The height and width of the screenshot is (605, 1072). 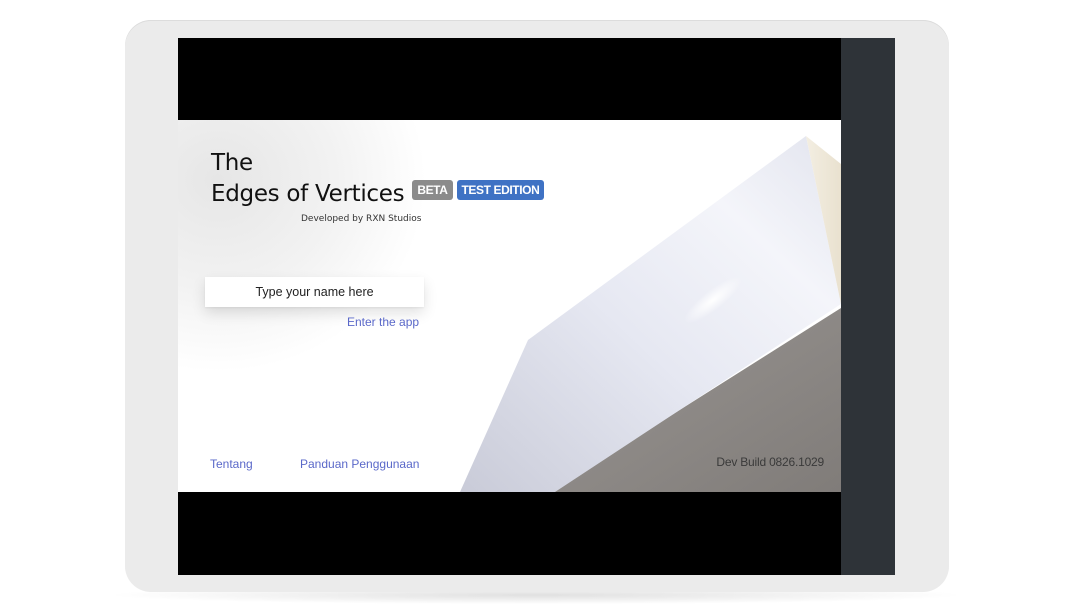 What do you see at coordinates (361, 219) in the screenshot?
I see `developer-credit: Developed by RXN Studios` at bounding box center [361, 219].